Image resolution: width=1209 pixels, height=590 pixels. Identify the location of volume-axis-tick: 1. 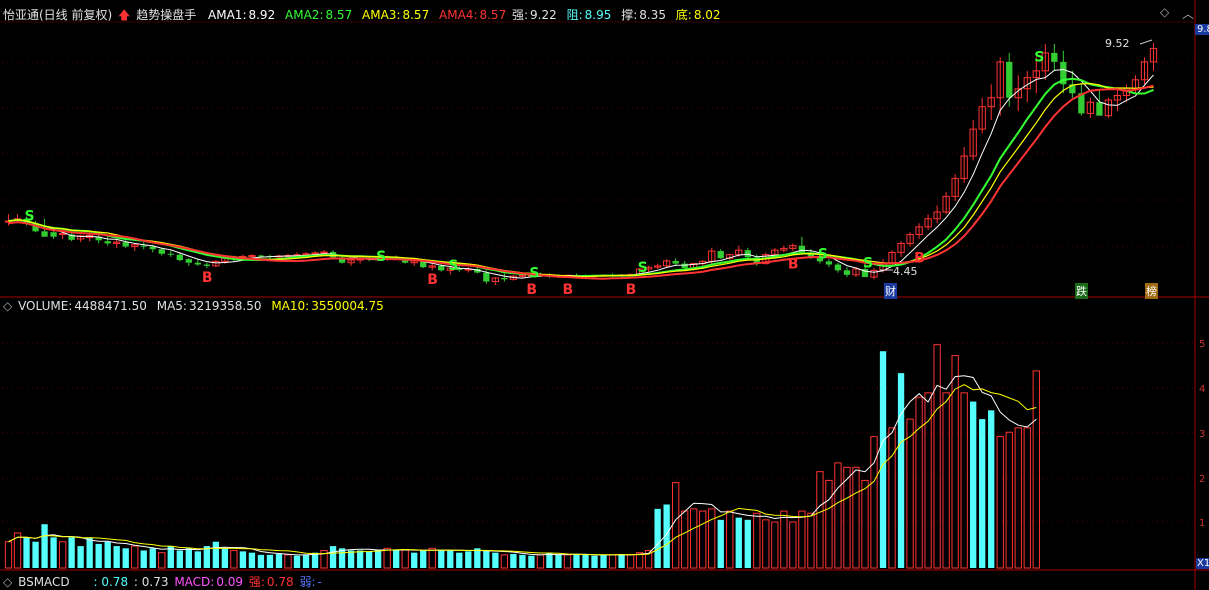
(1202, 523).